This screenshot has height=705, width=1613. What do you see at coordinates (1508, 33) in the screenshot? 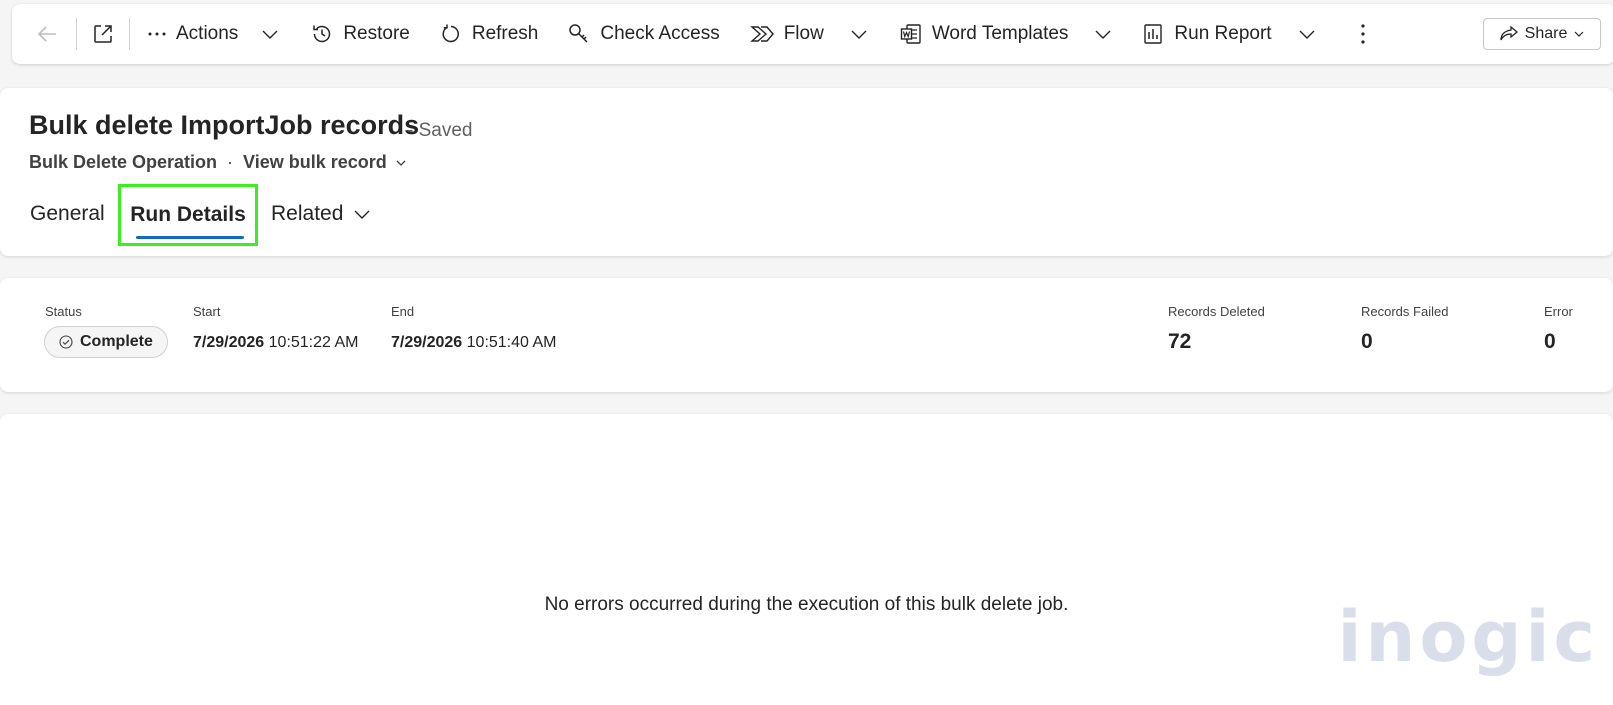
I see `share-icon` at bounding box center [1508, 33].